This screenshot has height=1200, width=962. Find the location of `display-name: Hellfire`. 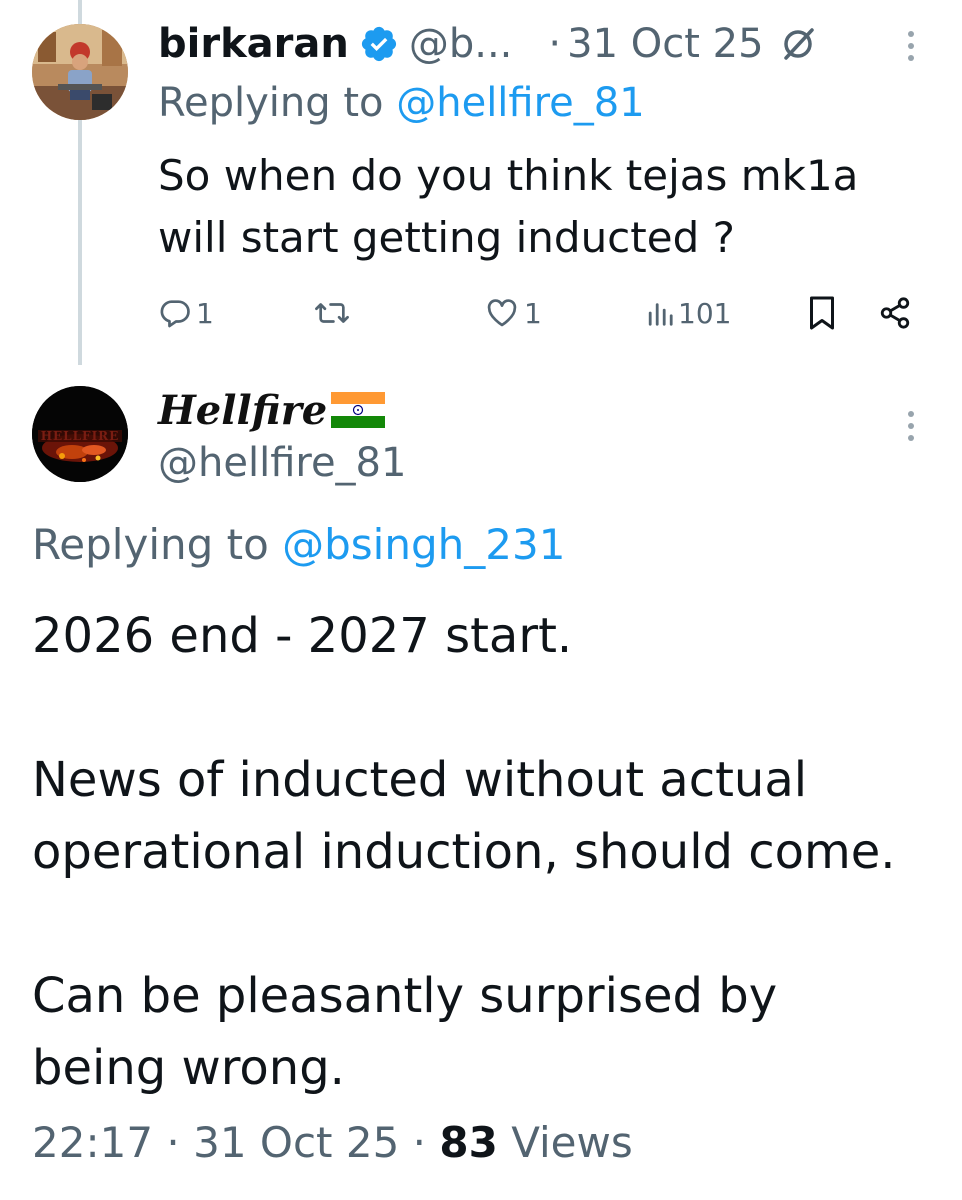

display-name: Hellfire is located at coordinates (242, 410).